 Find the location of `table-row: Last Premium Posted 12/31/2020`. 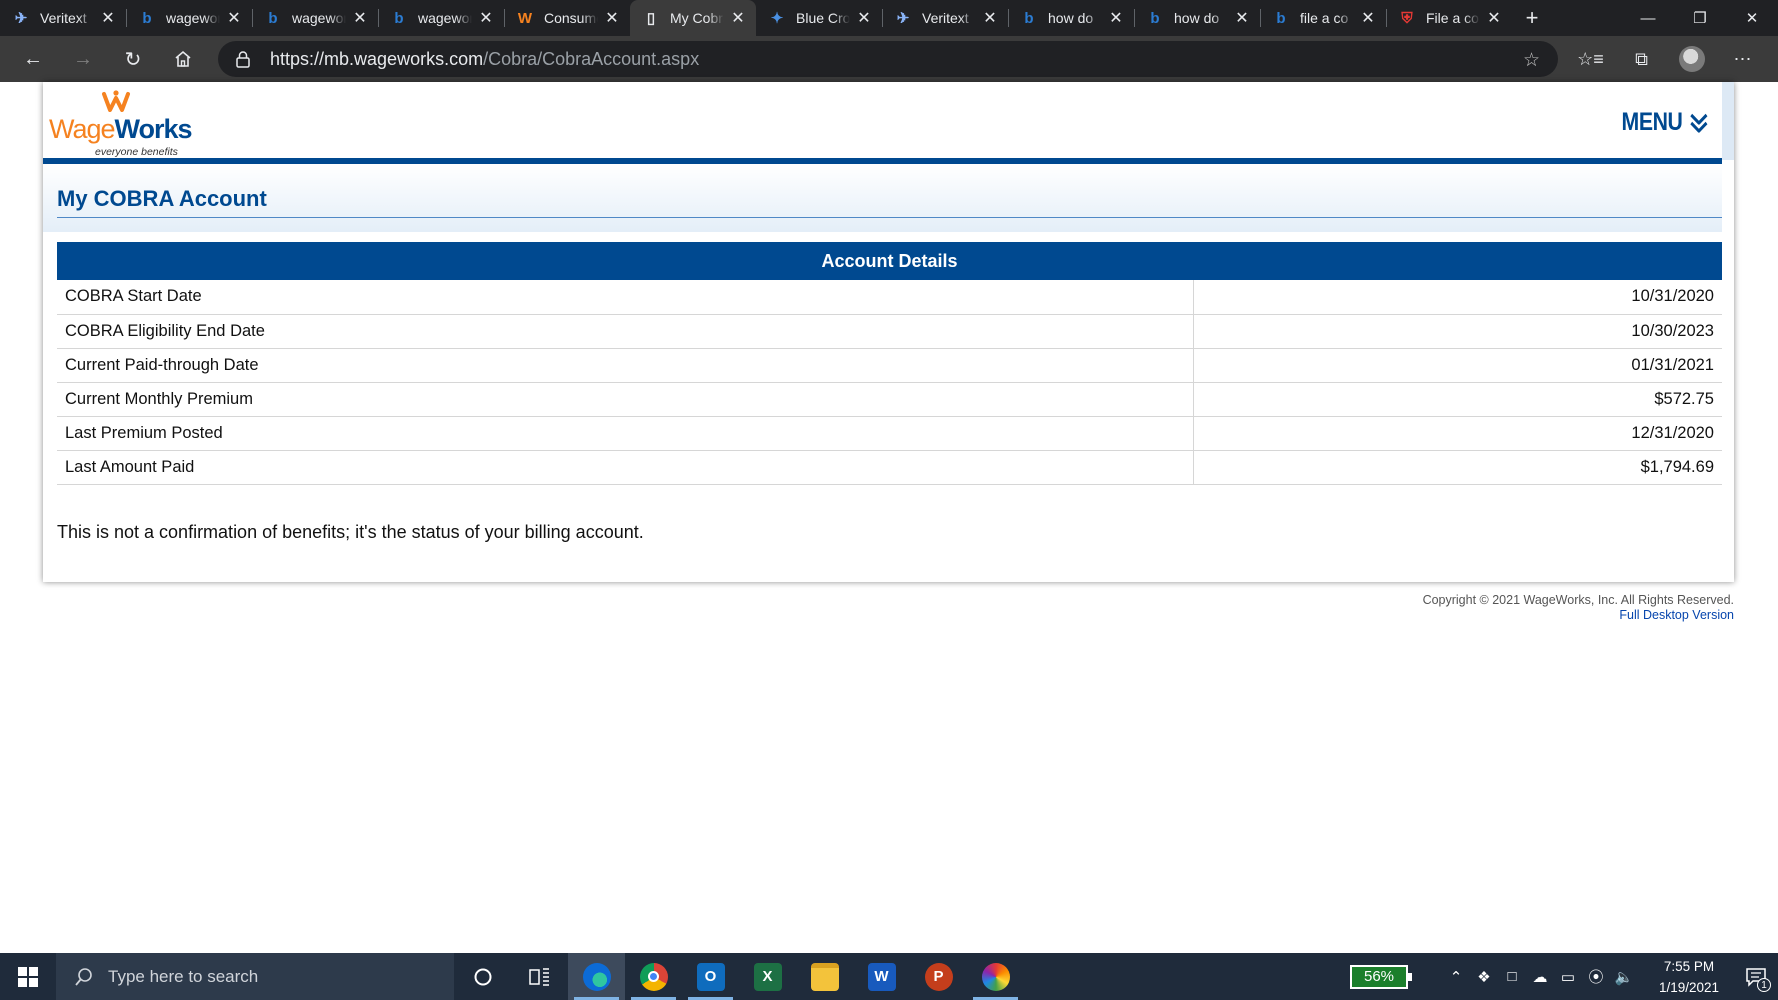

table-row: Last Premium Posted 12/31/2020 is located at coordinates (889, 433).